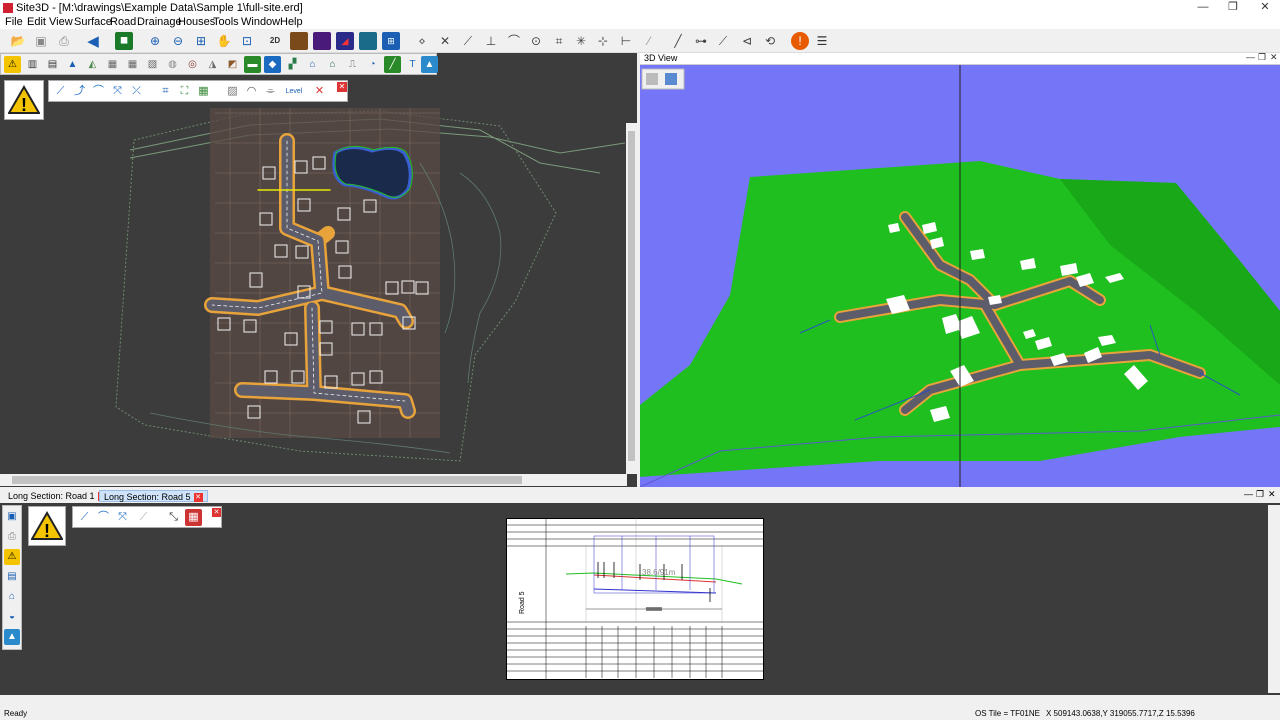 The image size is (1280, 720). I want to click on warning-icon: ⚠, so click(12, 64).